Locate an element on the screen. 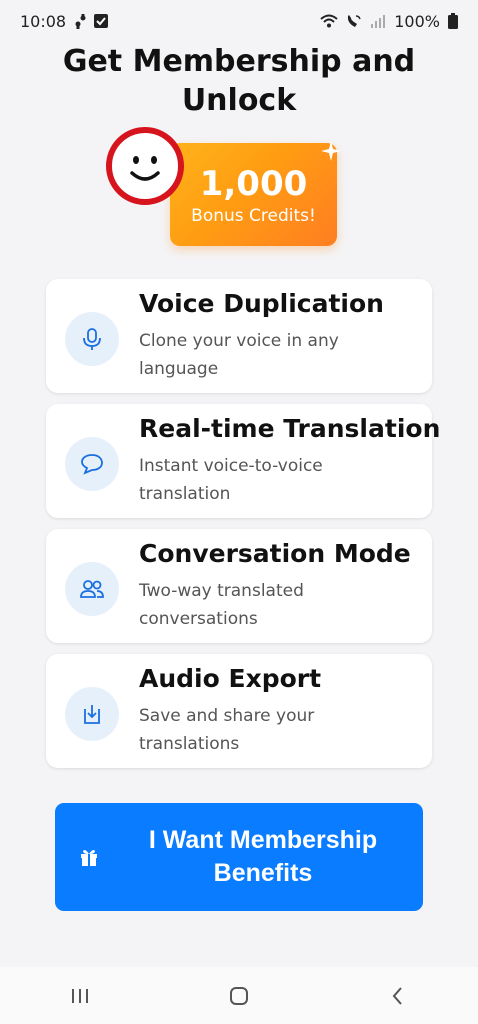 Image resolution: width=478 pixels, height=1024 pixels. walk-icon is located at coordinates (80, 21).